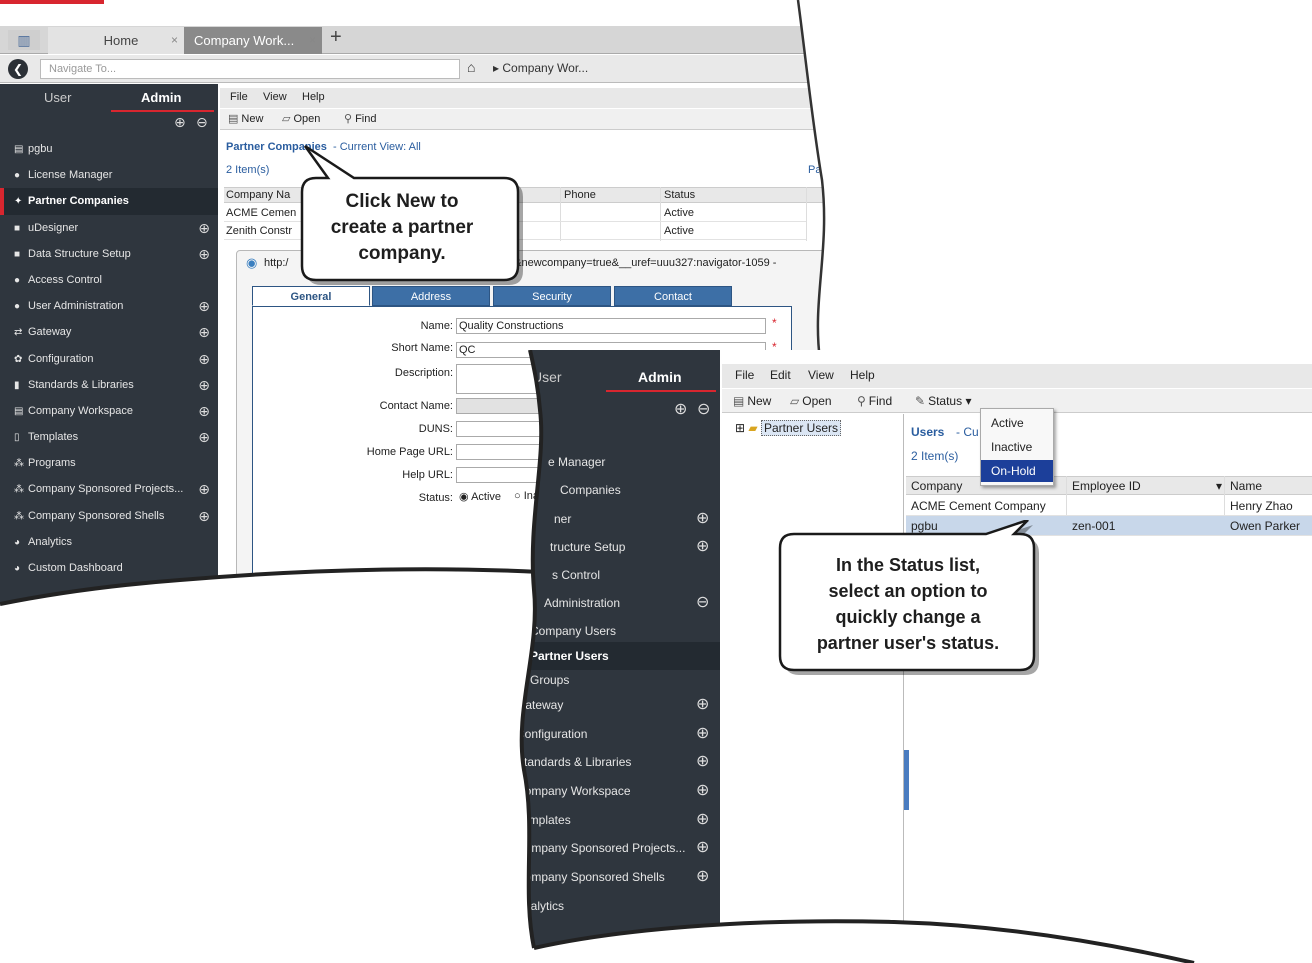  I want to click on callout-line: Click New to, so click(402, 201).